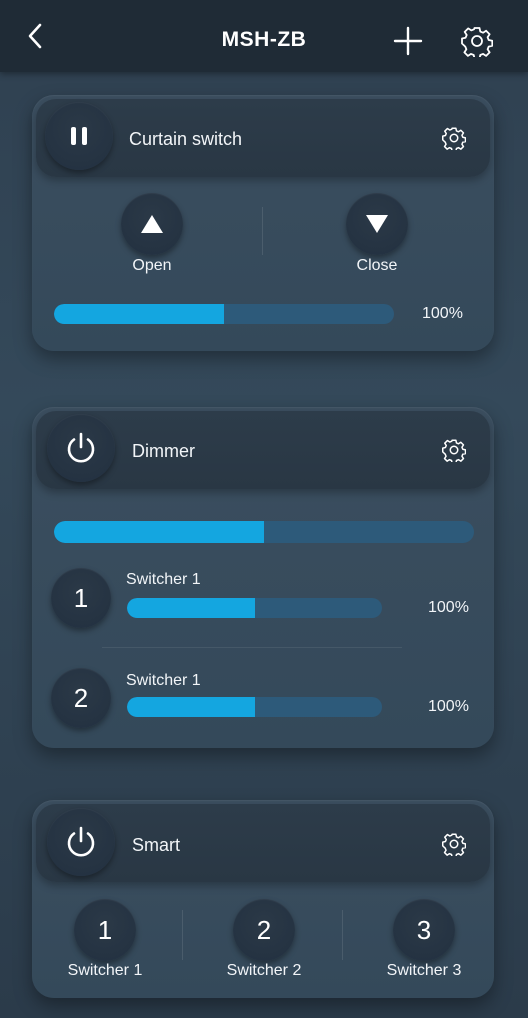  Describe the element at coordinates (263, 843) in the screenshot. I see `smart-card-header: Smart` at that location.